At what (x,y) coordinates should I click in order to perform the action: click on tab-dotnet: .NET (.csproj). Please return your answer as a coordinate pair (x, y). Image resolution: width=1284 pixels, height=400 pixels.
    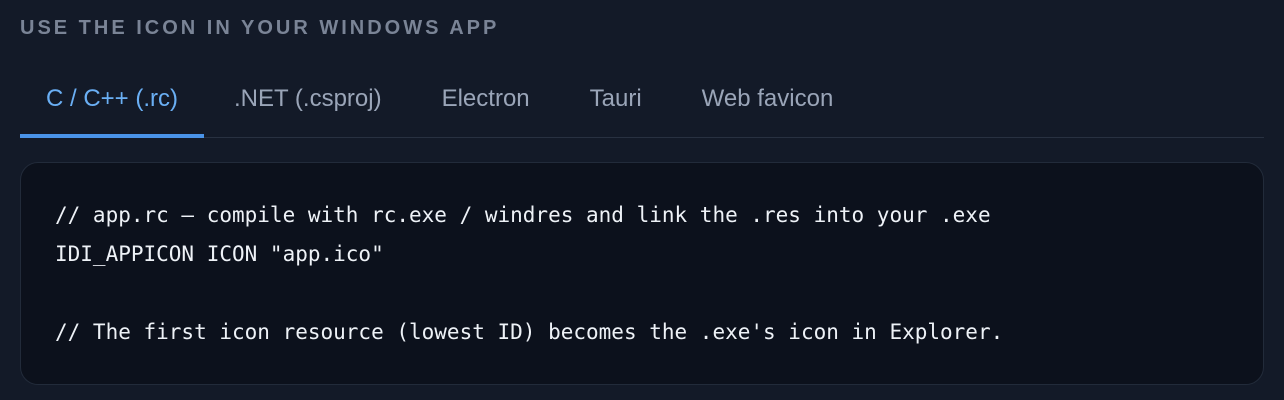
    Looking at the image, I should click on (308, 101).